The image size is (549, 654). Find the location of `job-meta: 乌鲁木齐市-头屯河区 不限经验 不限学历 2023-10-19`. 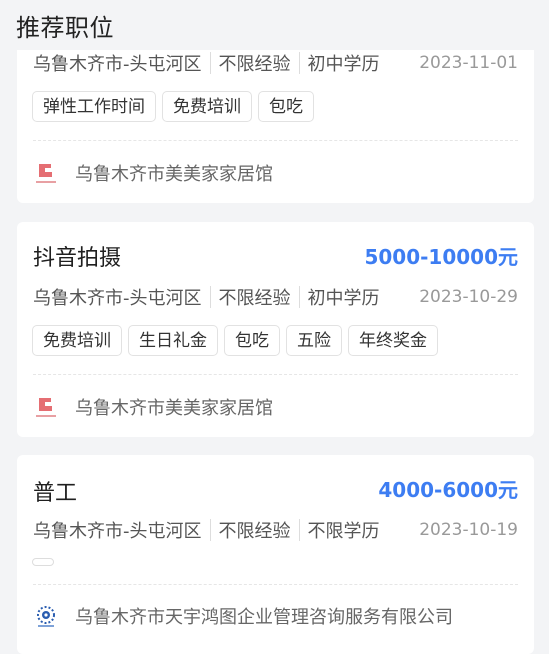

job-meta: 乌鲁木齐市-头屯河区 不限经验 不限学历 2023-10-19 is located at coordinates (275, 530).